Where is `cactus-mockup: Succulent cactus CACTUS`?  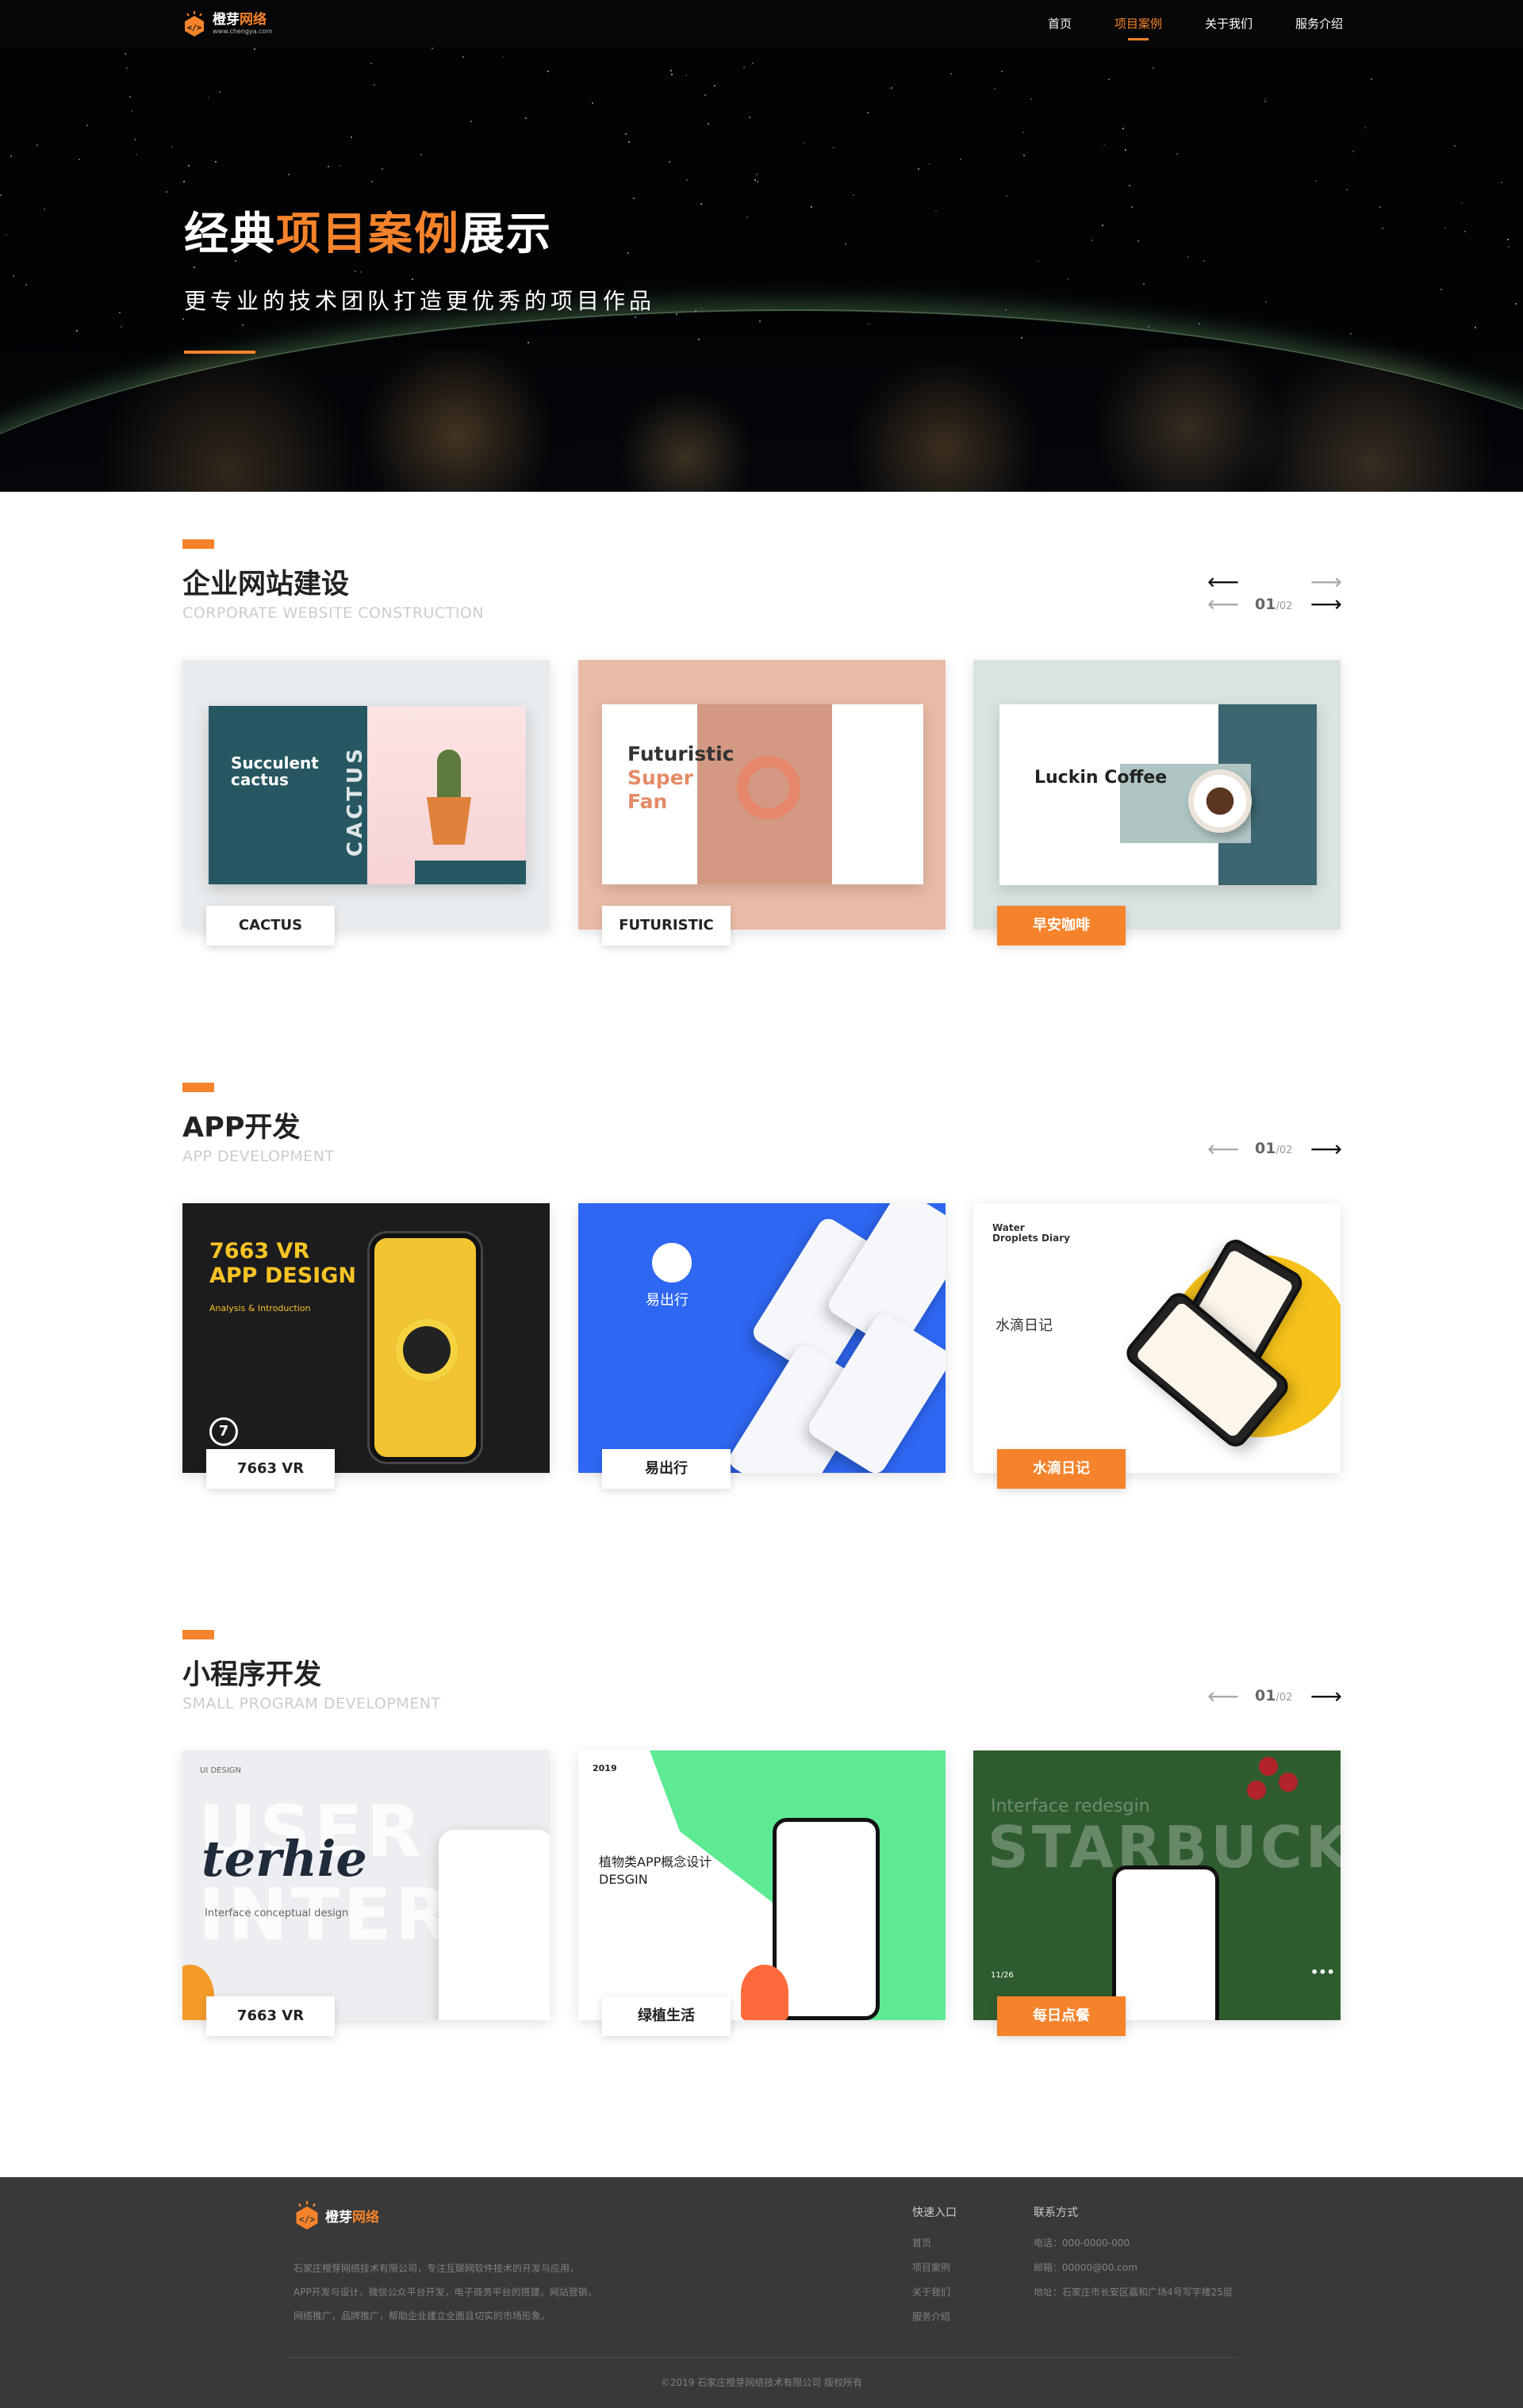
cactus-mockup: Succulent cactus CACTUS is located at coordinates (367, 795).